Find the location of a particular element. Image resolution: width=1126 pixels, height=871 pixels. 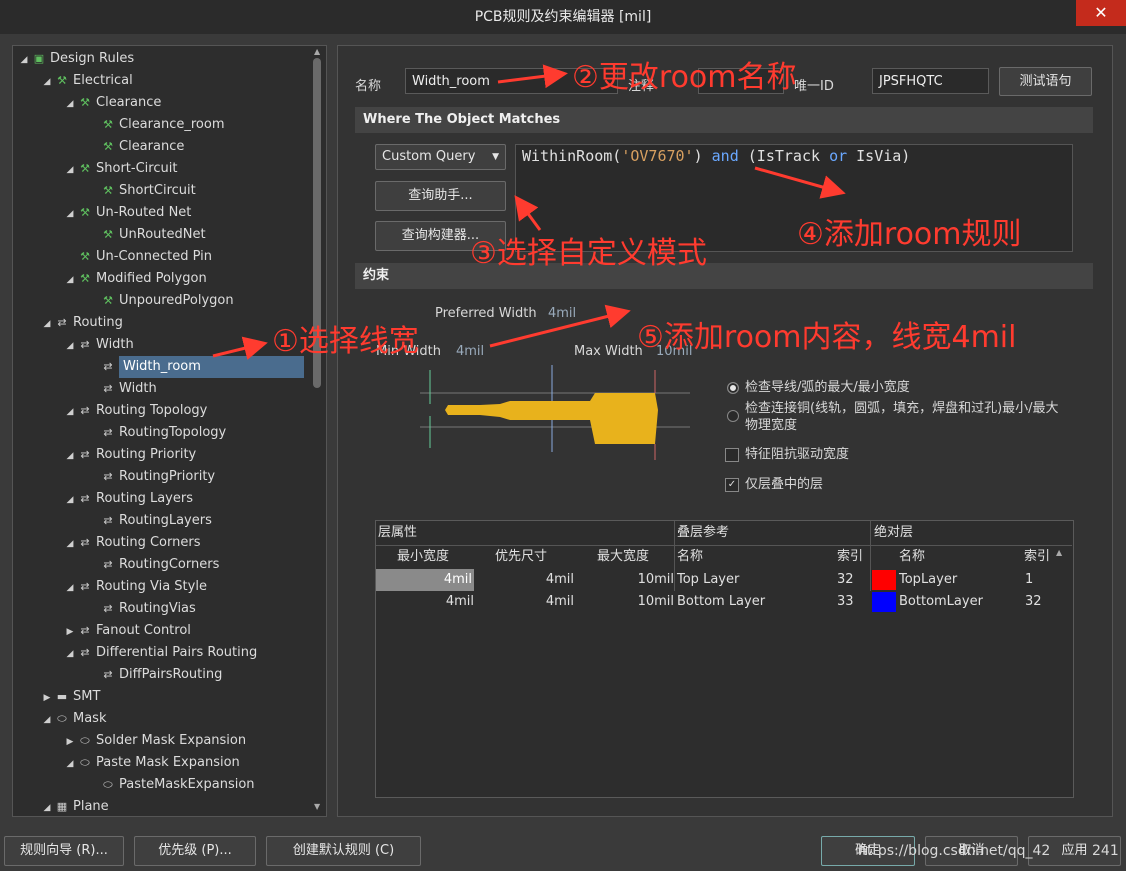

tree-item: ▶ ▬ SMT is located at coordinates (70, 697).